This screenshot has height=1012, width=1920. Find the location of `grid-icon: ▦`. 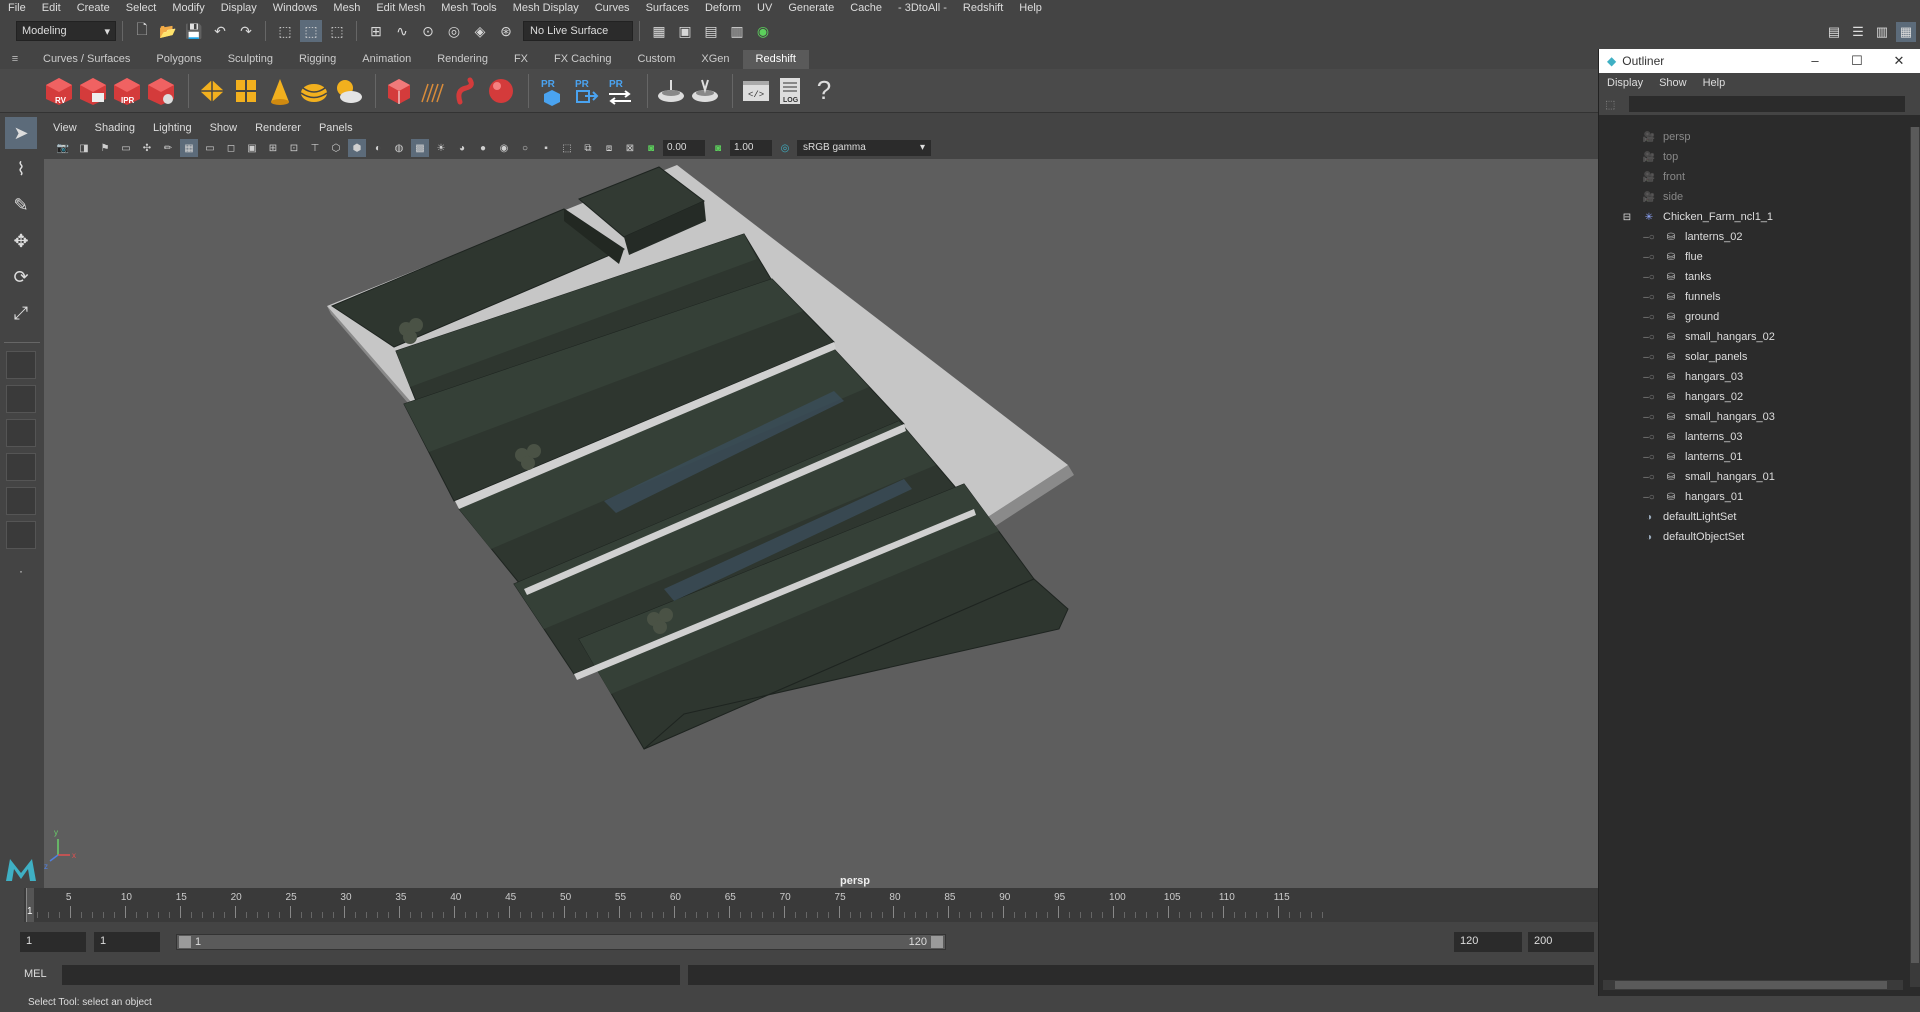

grid-icon: ▦ is located at coordinates (189, 148).